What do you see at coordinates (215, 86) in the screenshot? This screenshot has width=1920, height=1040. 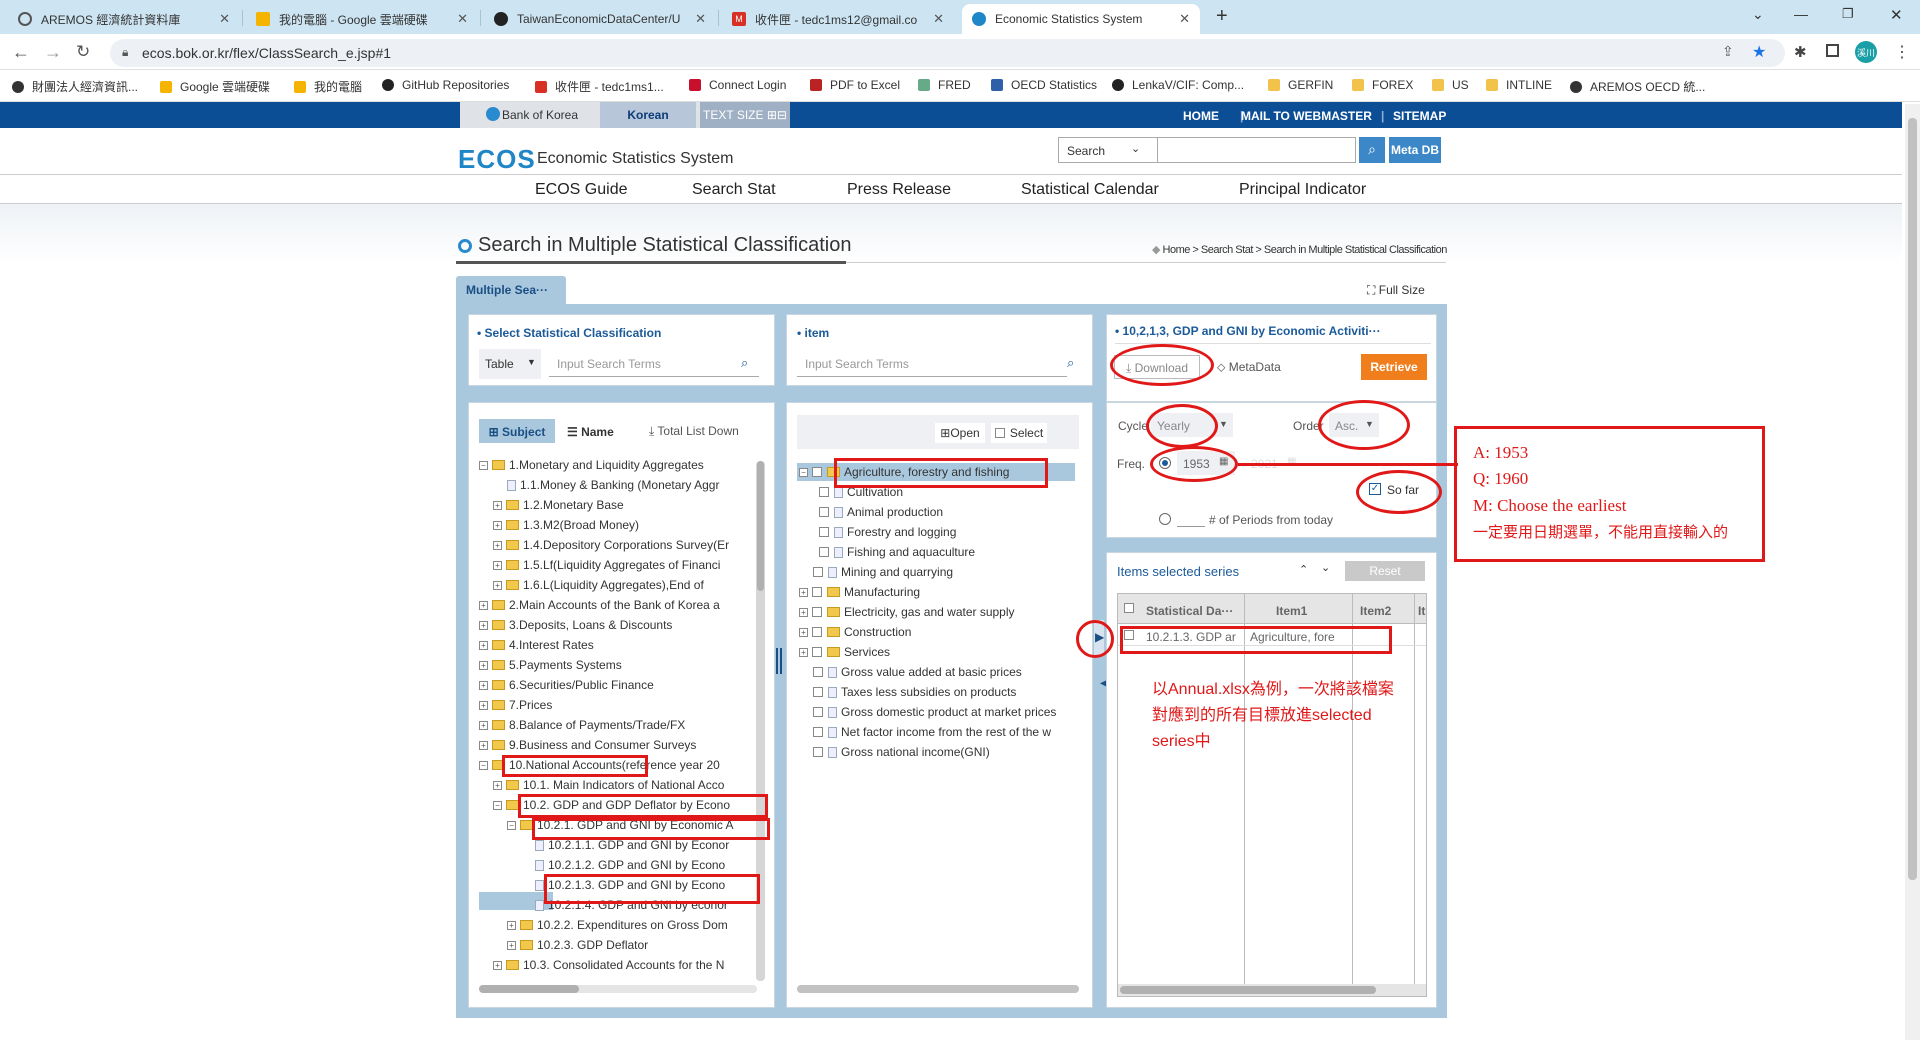 I see `bookmark-2: Google 雲端硬碟` at bounding box center [215, 86].